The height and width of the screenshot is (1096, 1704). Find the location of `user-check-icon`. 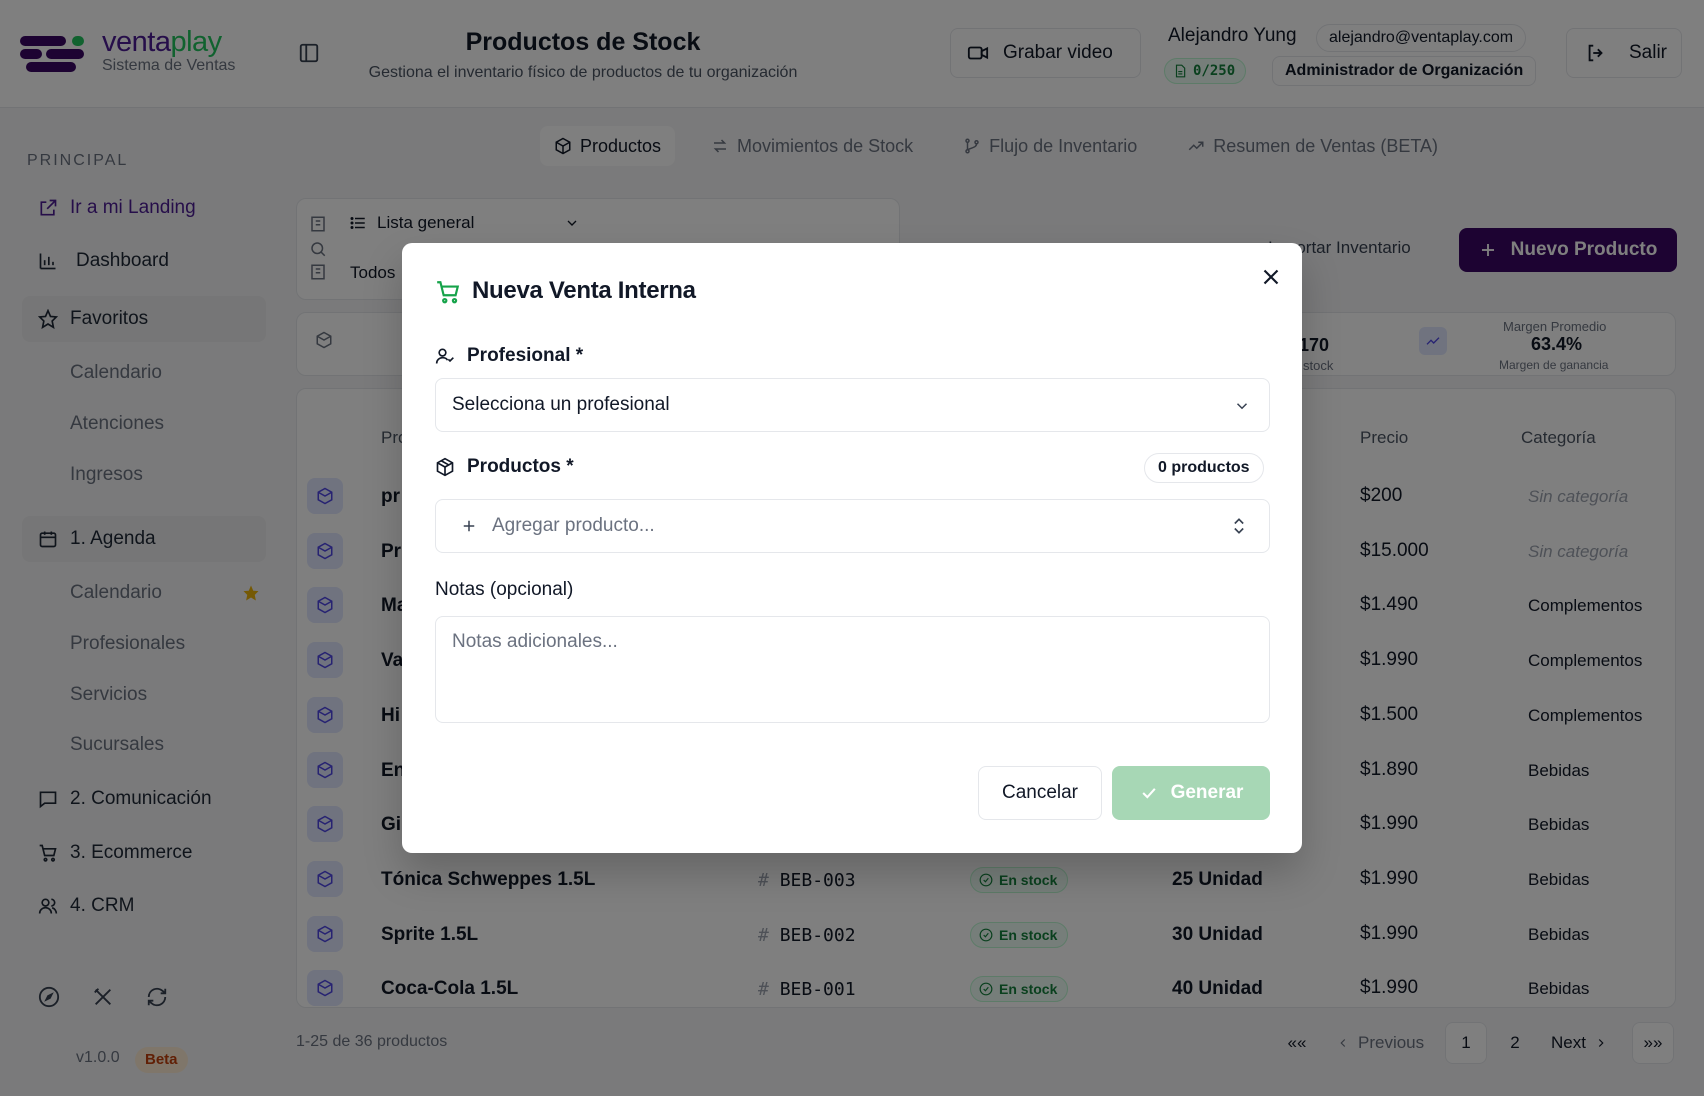

user-check-icon is located at coordinates (444, 356).